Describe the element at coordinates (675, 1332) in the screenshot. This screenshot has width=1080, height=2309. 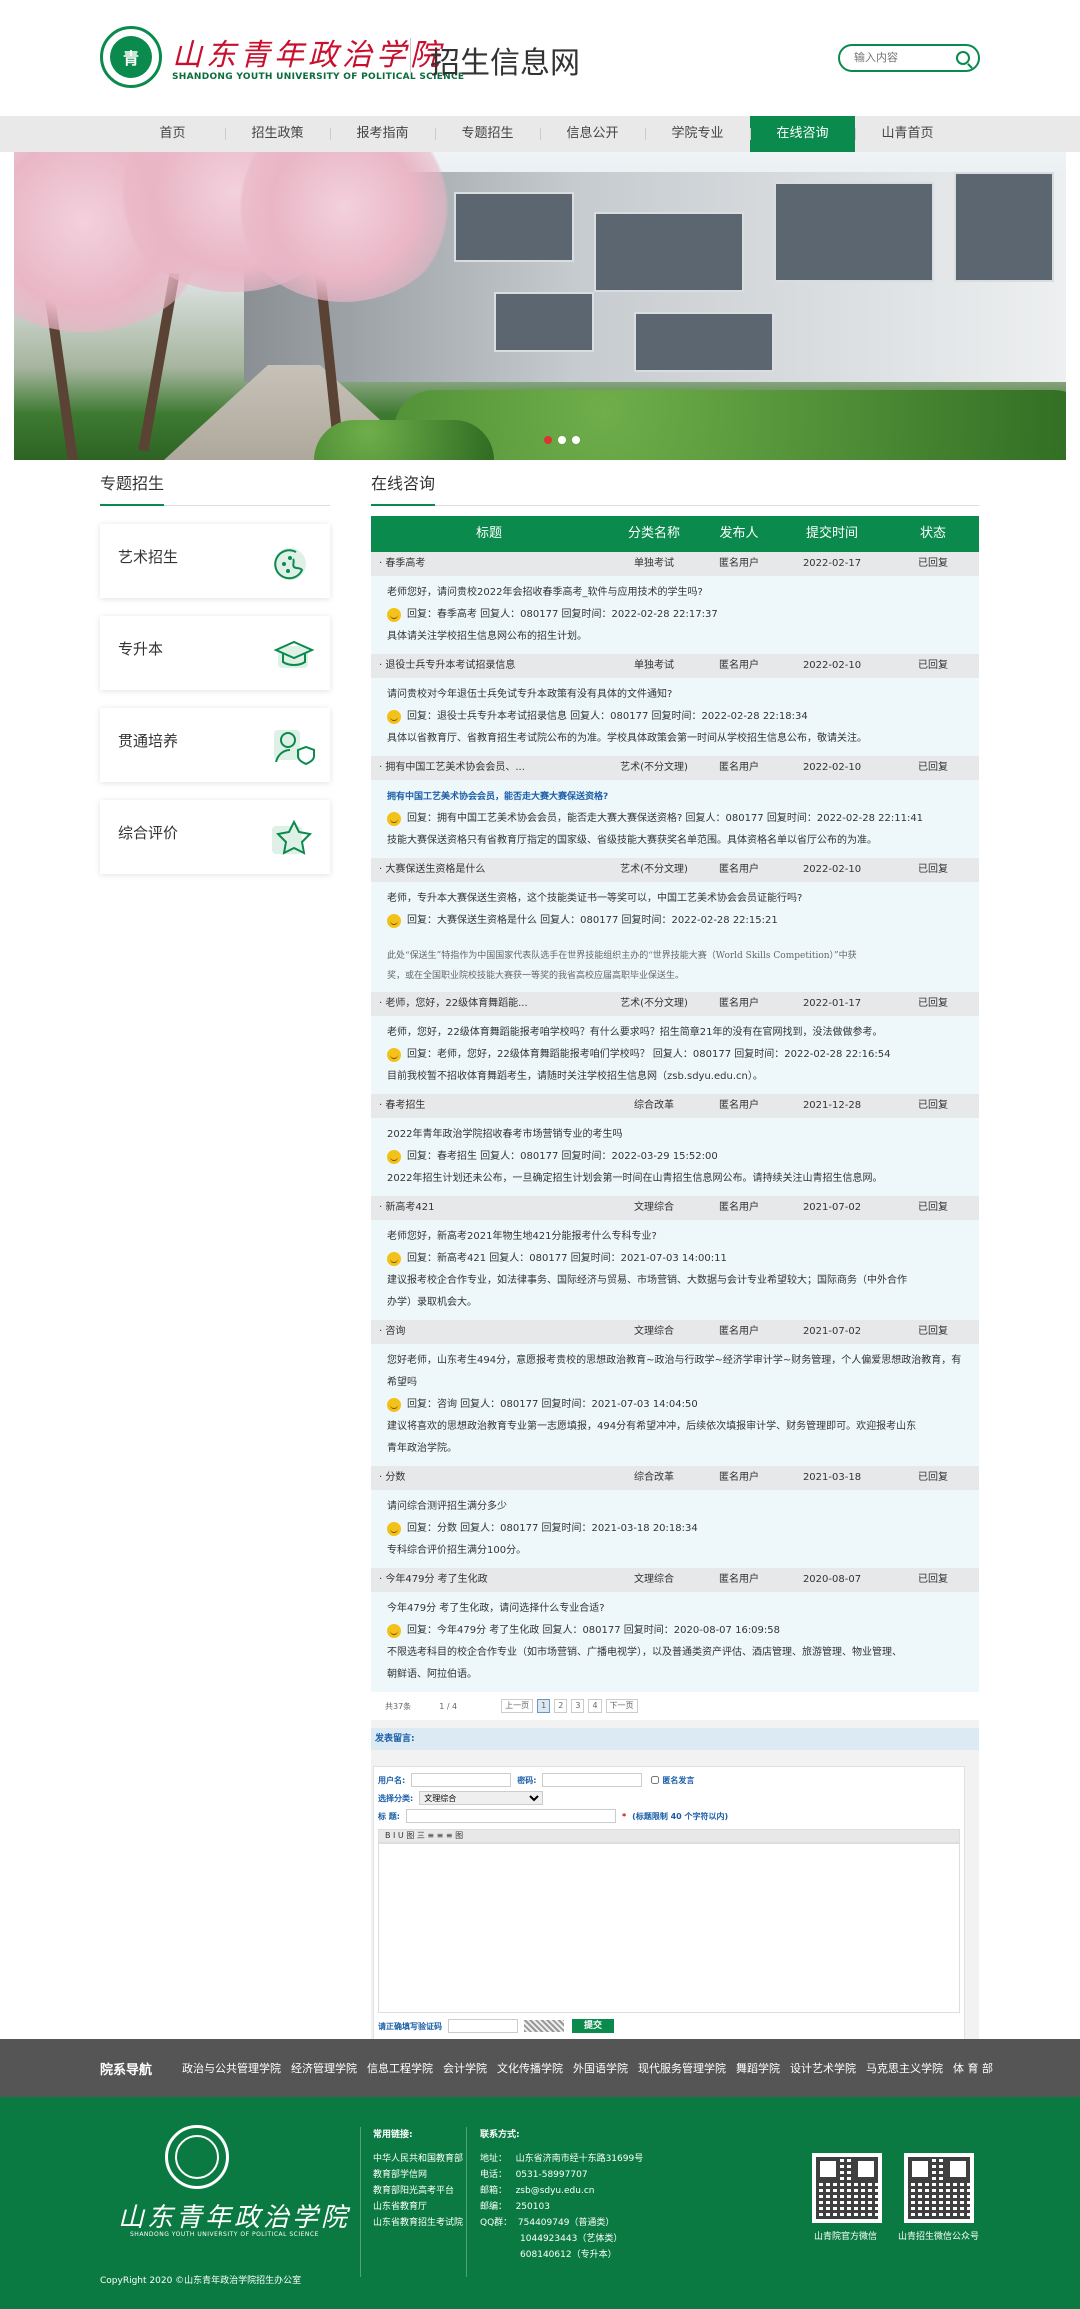
I see `table-row: · 咨询 文理综合 匿名用户 2021-07-02 已回复` at that location.